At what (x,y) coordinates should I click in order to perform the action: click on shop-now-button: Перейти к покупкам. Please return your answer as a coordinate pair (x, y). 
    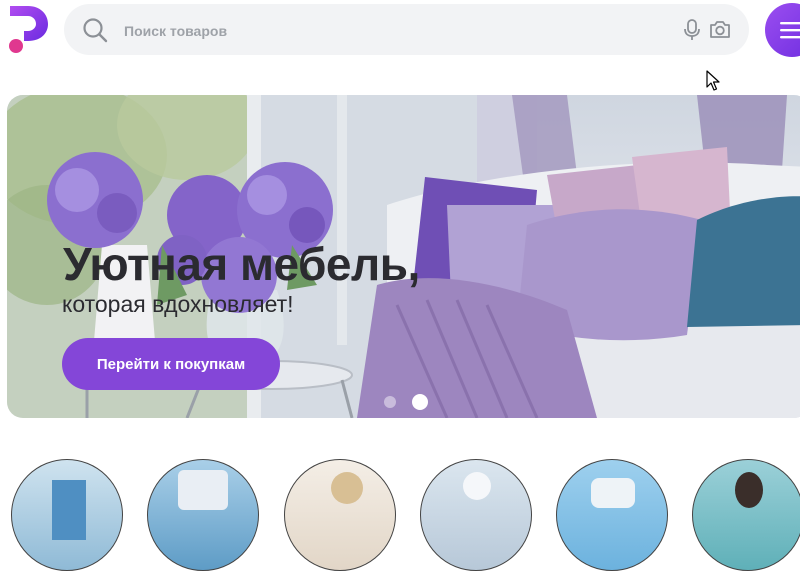
    Looking at the image, I should click on (171, 364).